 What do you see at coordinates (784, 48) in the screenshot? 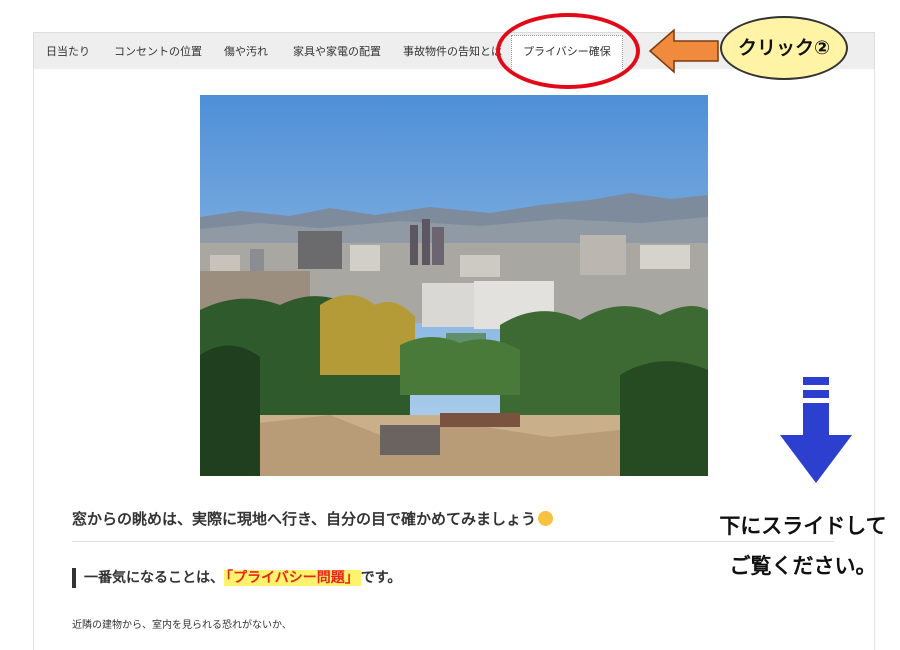
I see `click-step-badge: クリック②` at bounding box center [784, 48].